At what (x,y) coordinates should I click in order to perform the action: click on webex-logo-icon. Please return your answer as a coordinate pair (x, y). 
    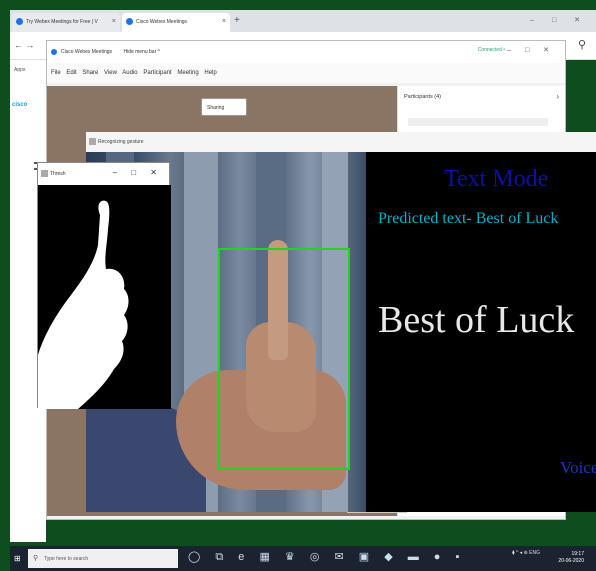
    Looking at the image, I should click on (54, 52).